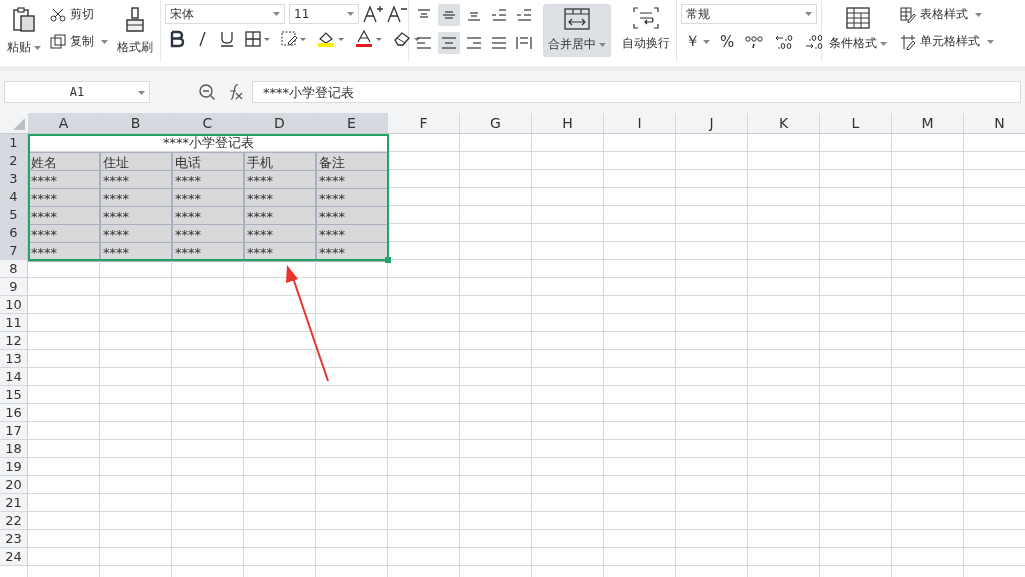 This screenshot has width=1025, height=577. What do you see at coordinates (908, 14) in the screenshot?
I see `table-pencil-icon` at bounding box center [908, 14].